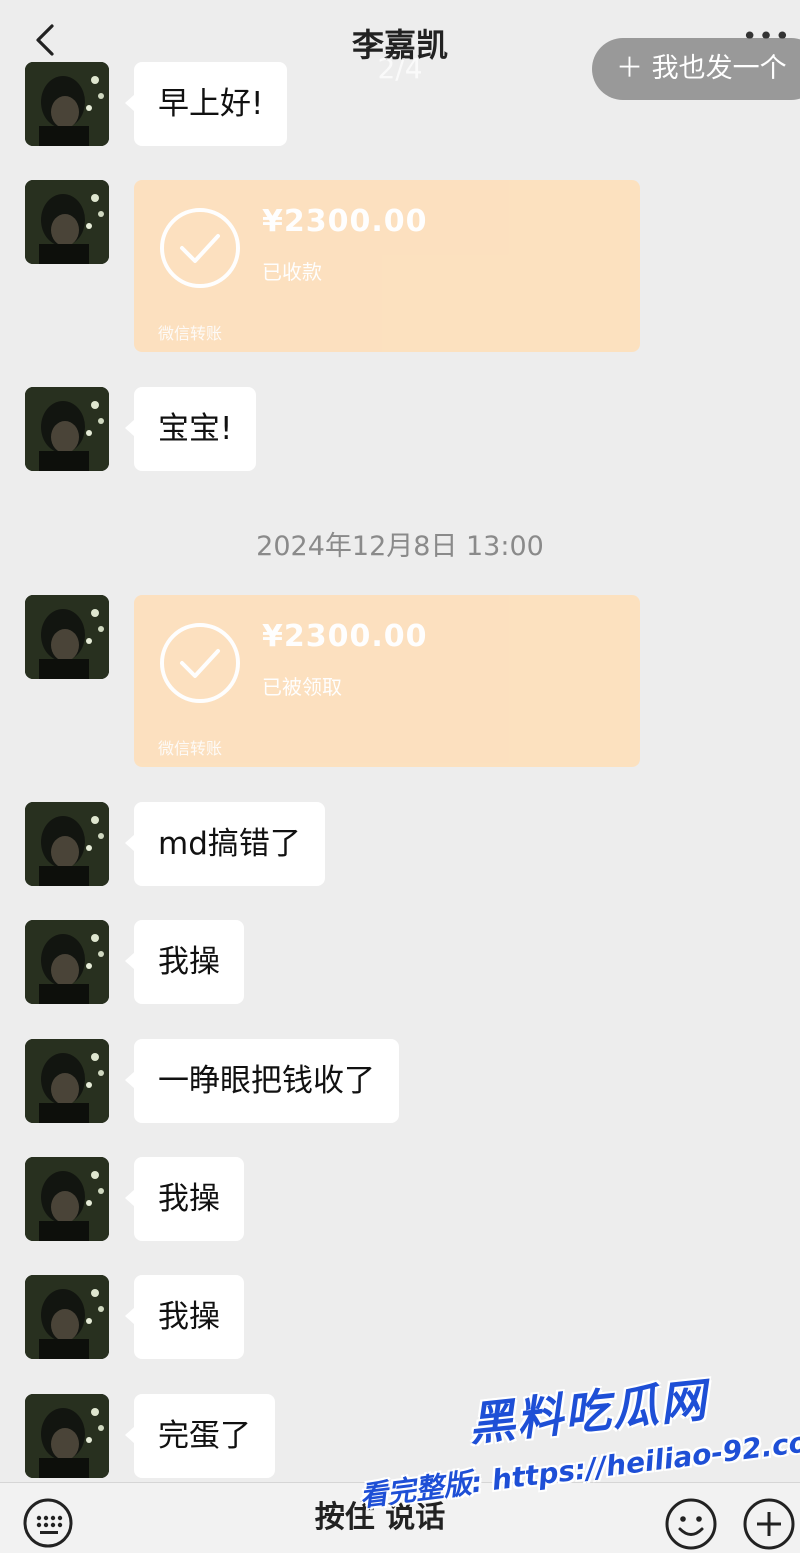  What do you see at coordinates (225, 844) in the screenshot?
I see `message-bubble: md搞错了` at bounding box center [225, 844].